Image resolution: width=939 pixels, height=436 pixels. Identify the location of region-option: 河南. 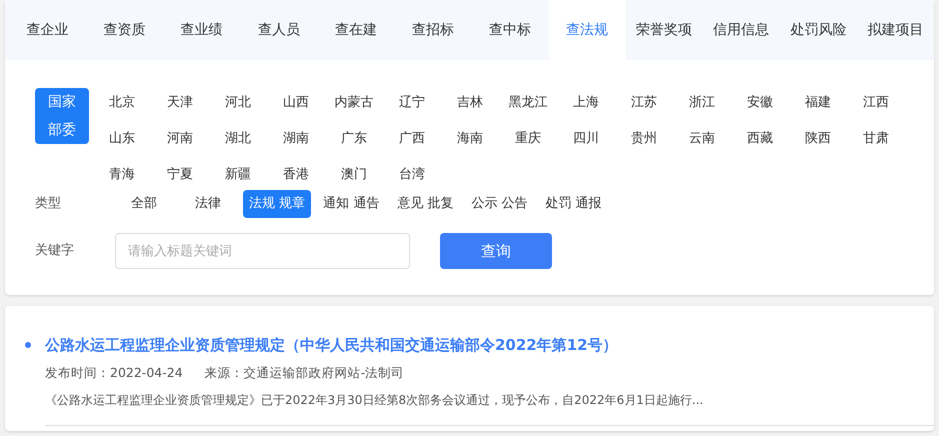
(180, 139).